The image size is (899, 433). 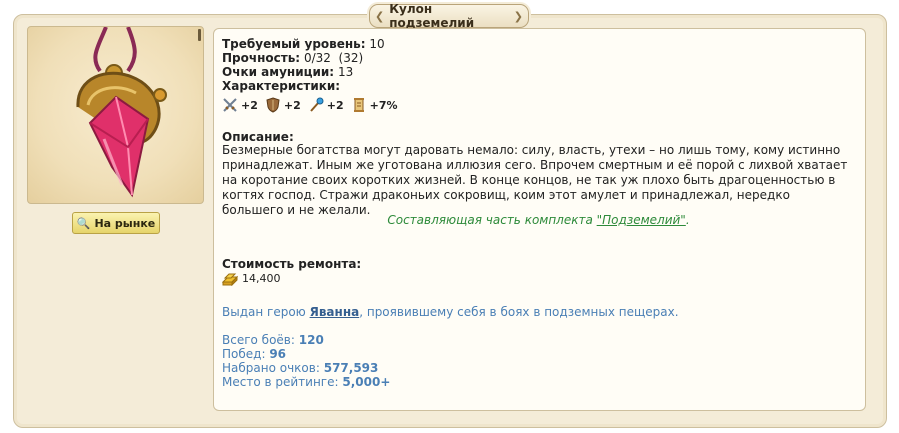 I want to click on stats-heading: Характеристики:, so click(x=281, y=86).